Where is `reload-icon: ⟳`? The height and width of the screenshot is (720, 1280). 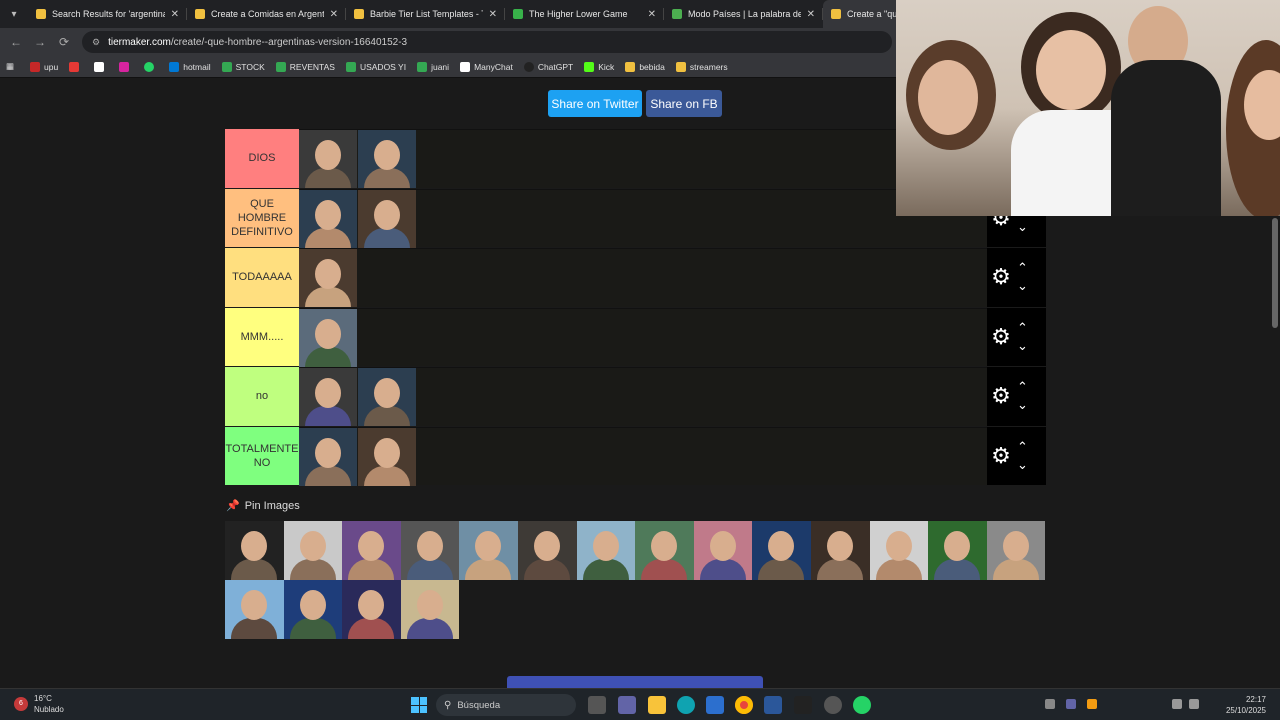 reload-icon: ⟳ is located at coordinates (64, 42).